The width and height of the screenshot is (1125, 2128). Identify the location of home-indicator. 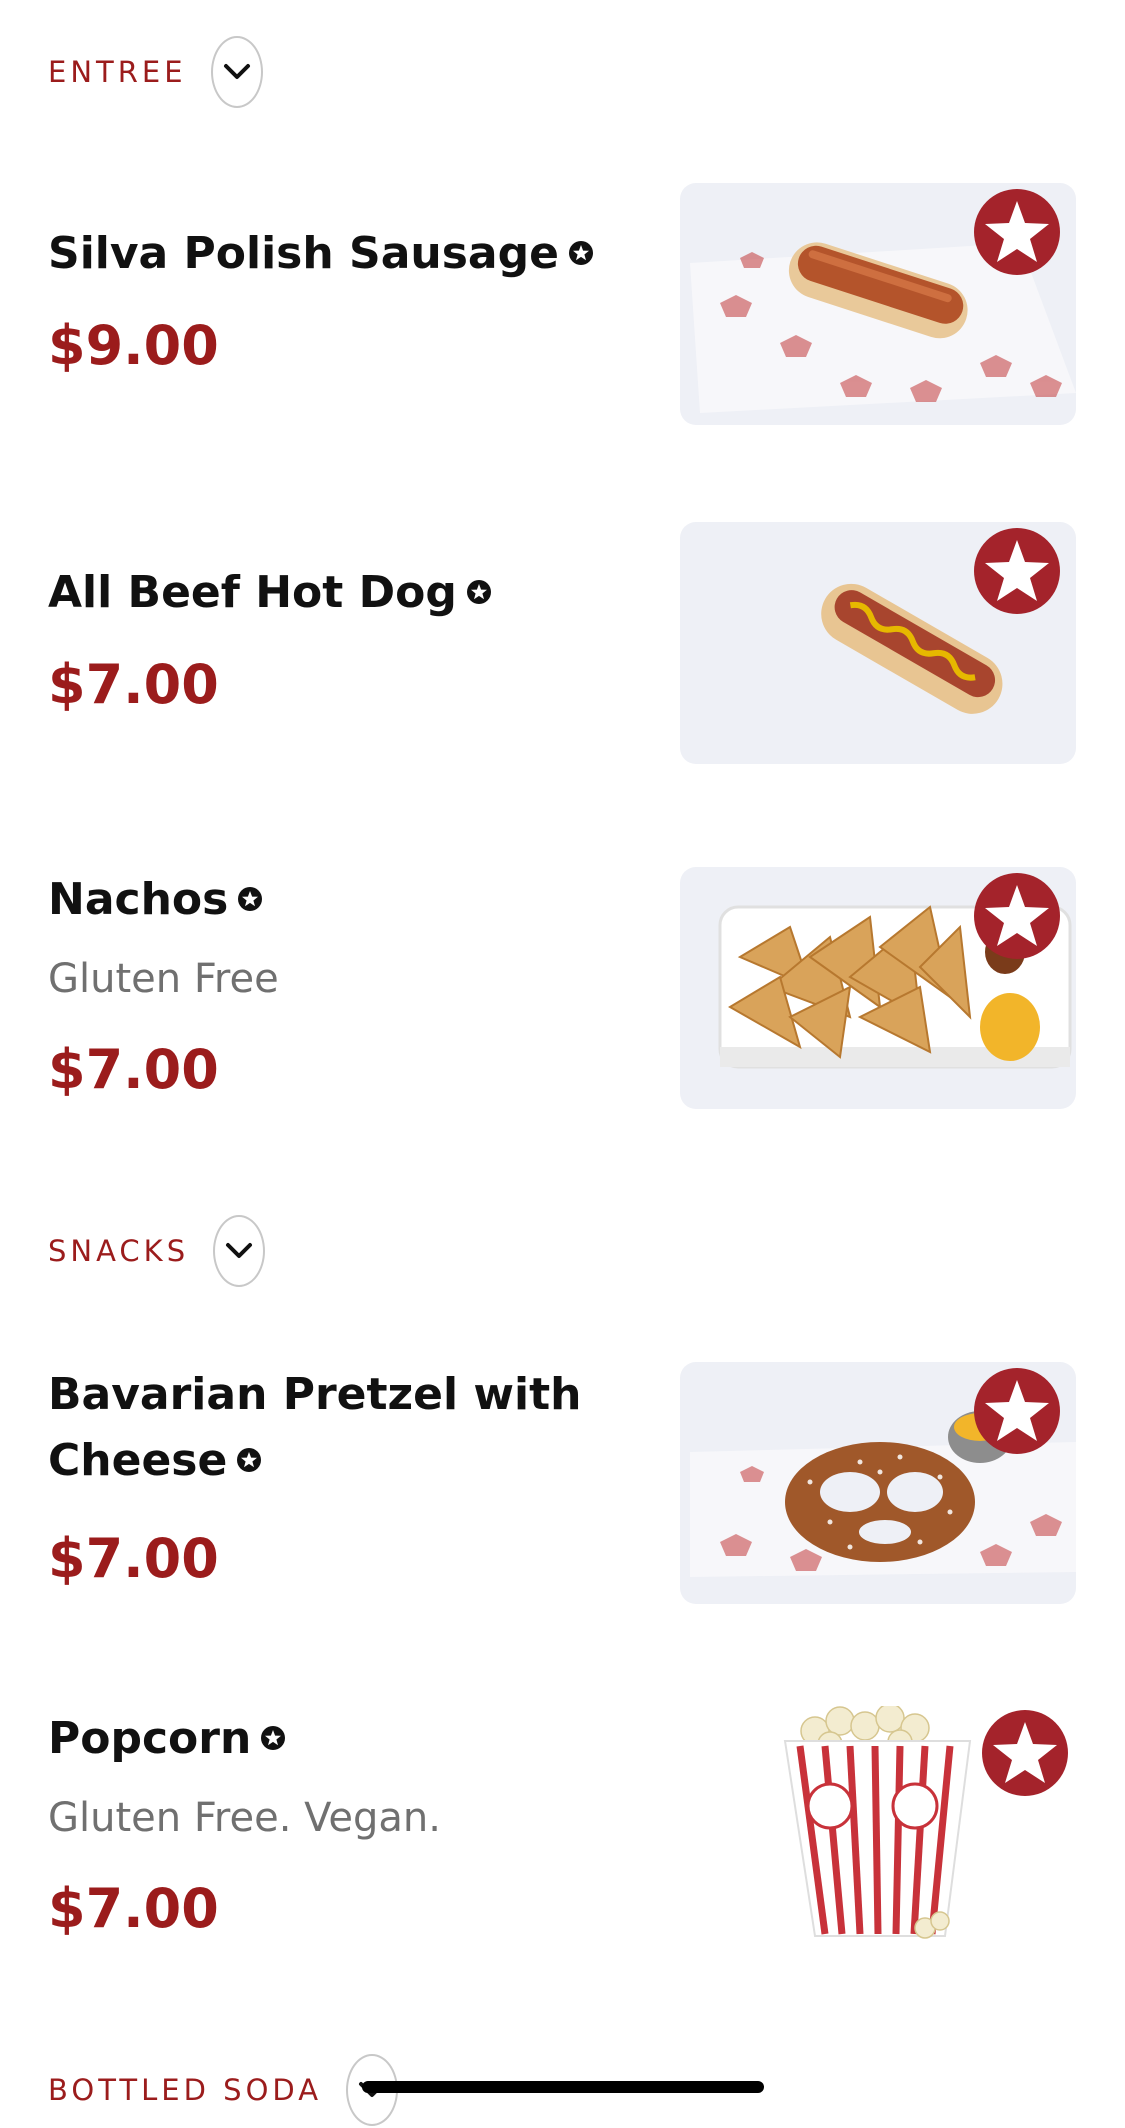
(563, 2087).